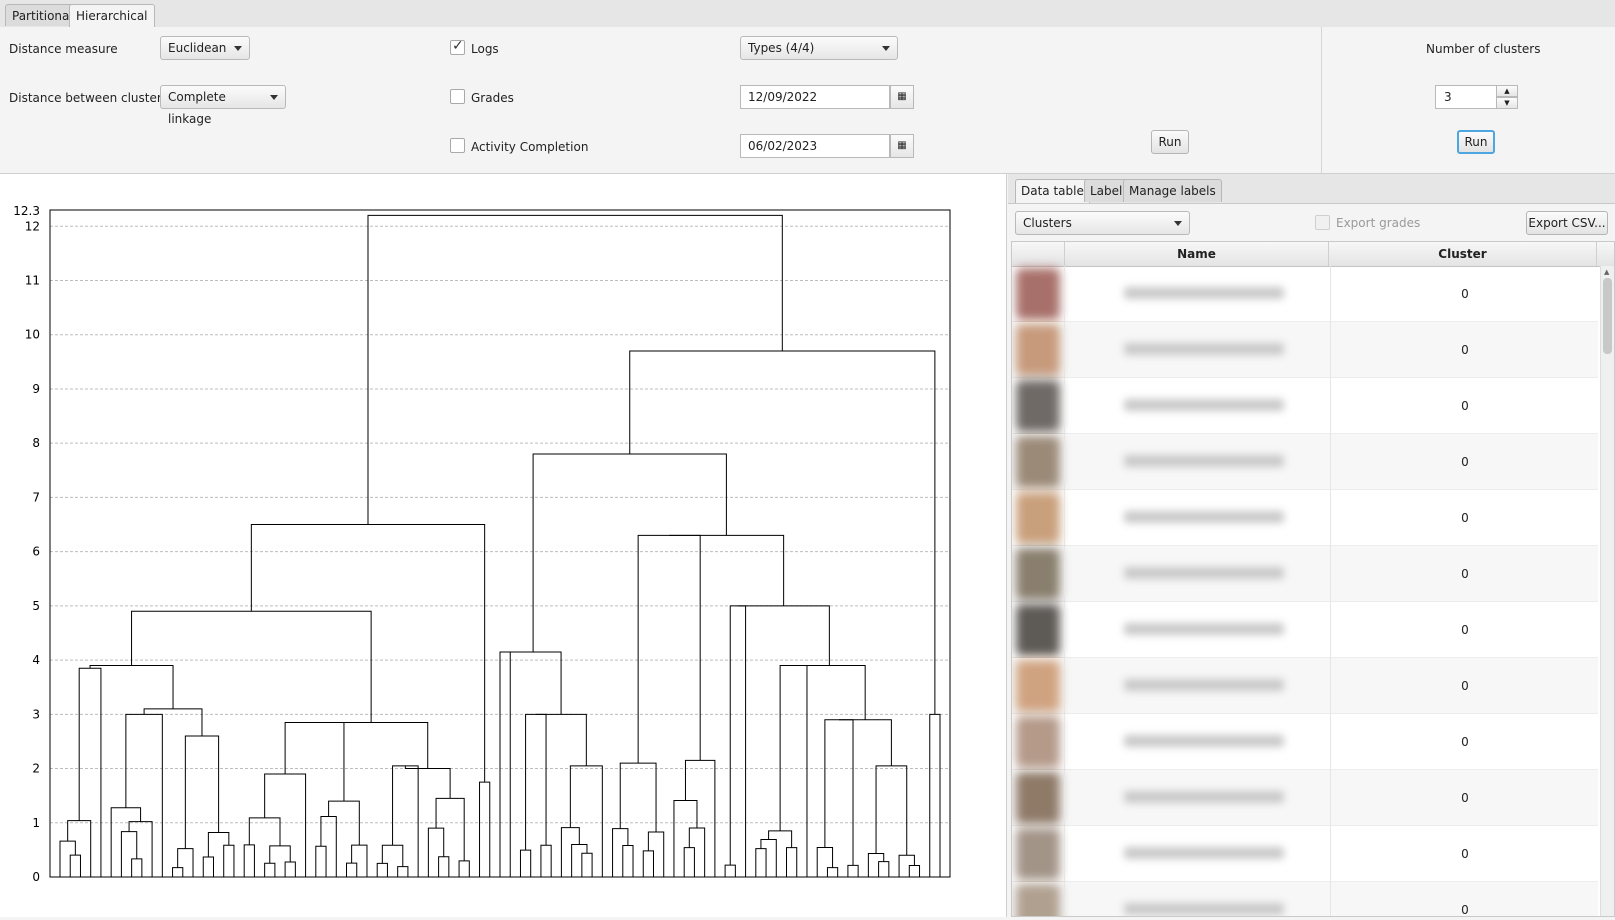 This screenshot has width=1615, height=920. I want to click on export-grades-checkbox, so click(1322, 222).